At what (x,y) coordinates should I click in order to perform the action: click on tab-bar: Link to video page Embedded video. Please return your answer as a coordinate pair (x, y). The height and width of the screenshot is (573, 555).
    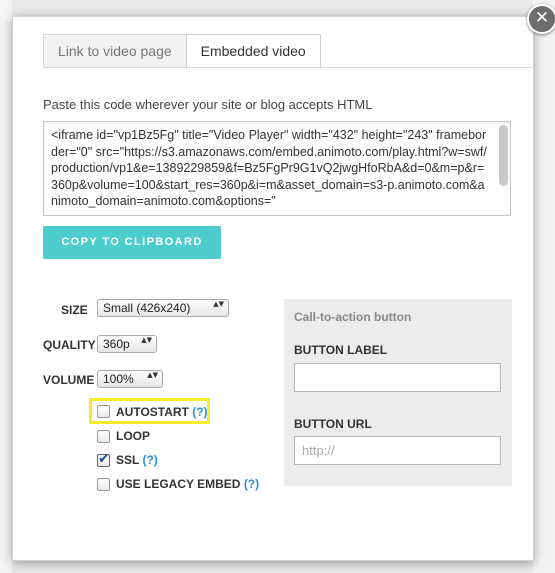
    Looking at the image, I should click on (182, 51).